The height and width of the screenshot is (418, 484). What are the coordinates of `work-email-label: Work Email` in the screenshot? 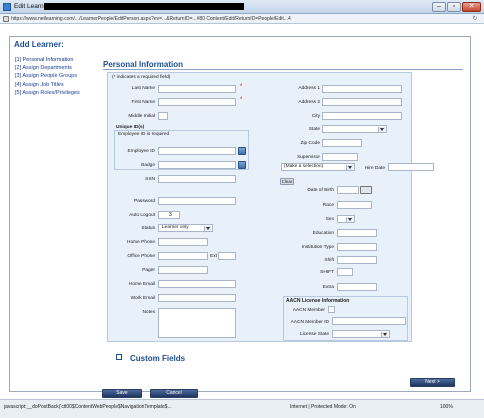 It's located at (142, 298).